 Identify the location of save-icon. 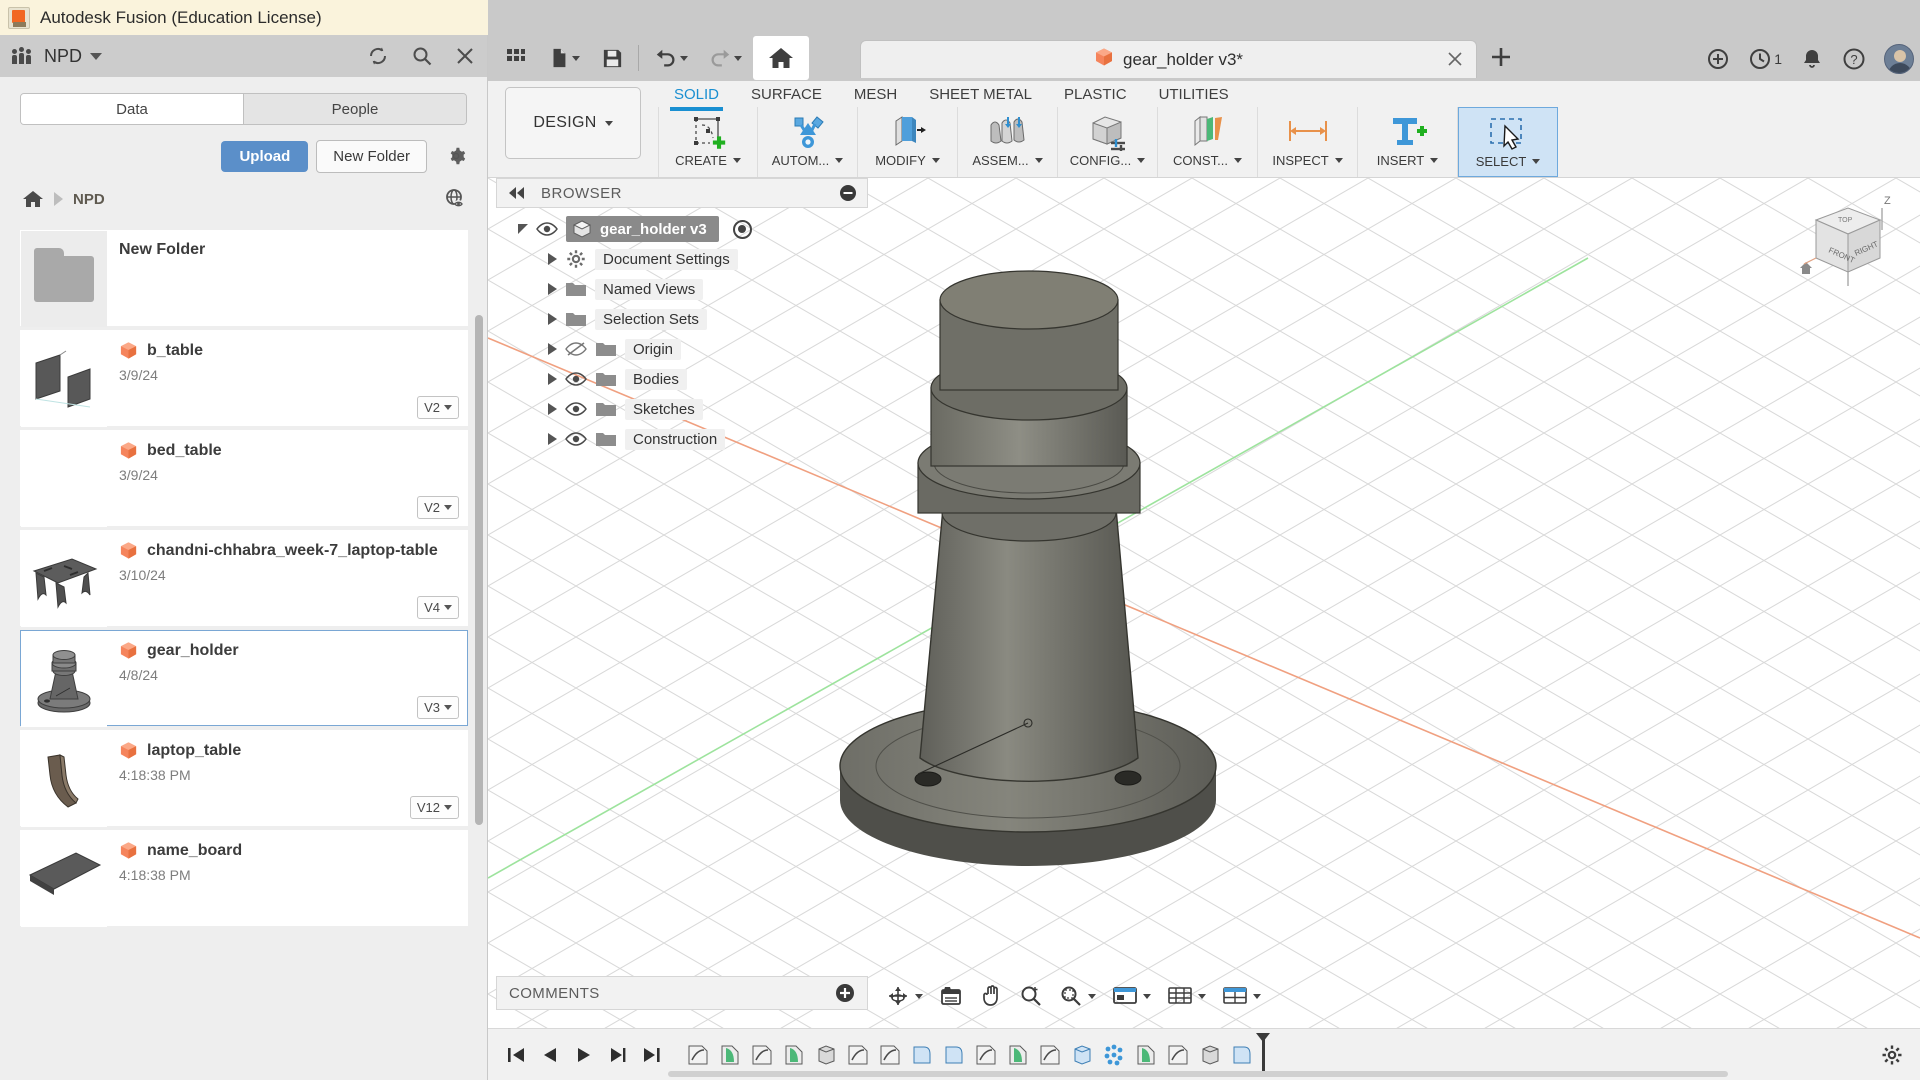
(612, 58).